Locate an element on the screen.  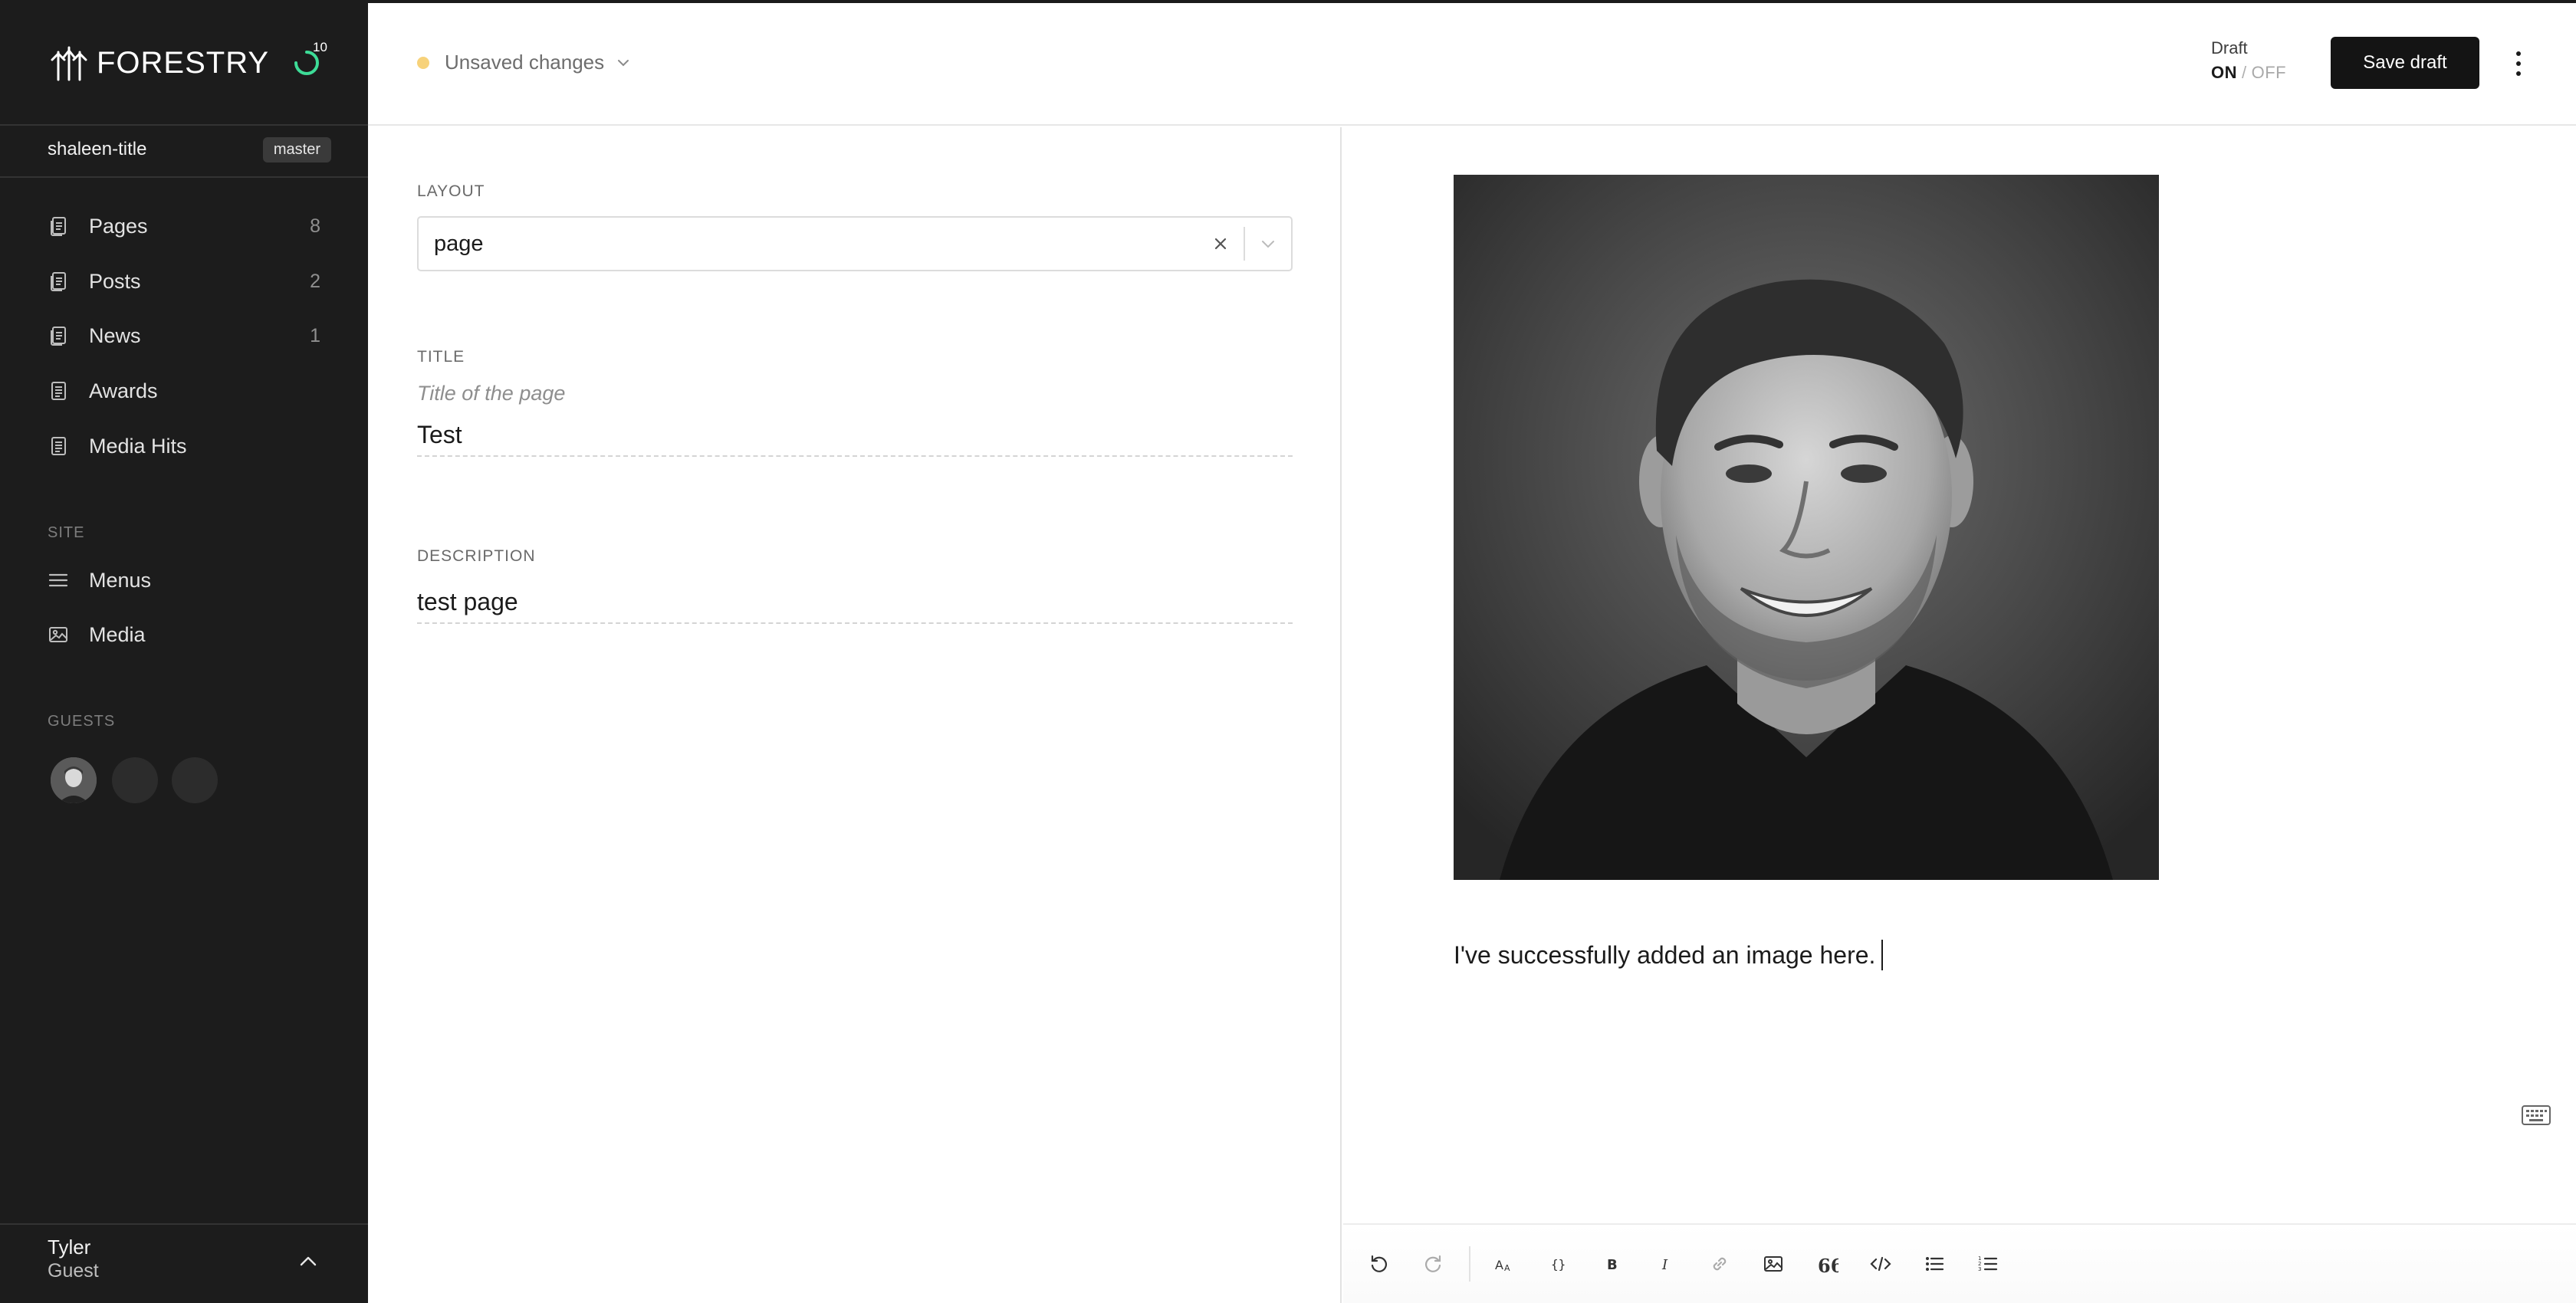
bold-icon: B is located at coordinates (1613, 1264).